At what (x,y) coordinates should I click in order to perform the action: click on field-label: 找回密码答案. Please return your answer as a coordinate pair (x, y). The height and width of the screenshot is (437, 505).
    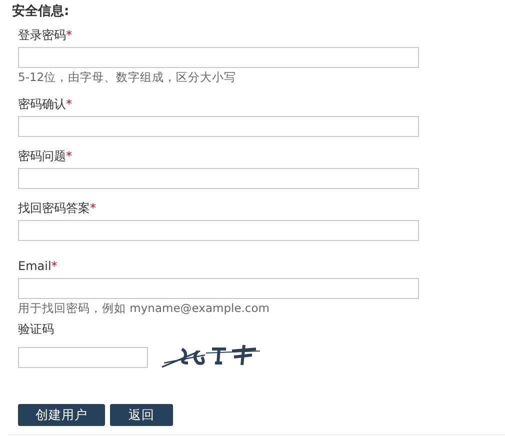
    Looking at the image, I should click on (54, 208).